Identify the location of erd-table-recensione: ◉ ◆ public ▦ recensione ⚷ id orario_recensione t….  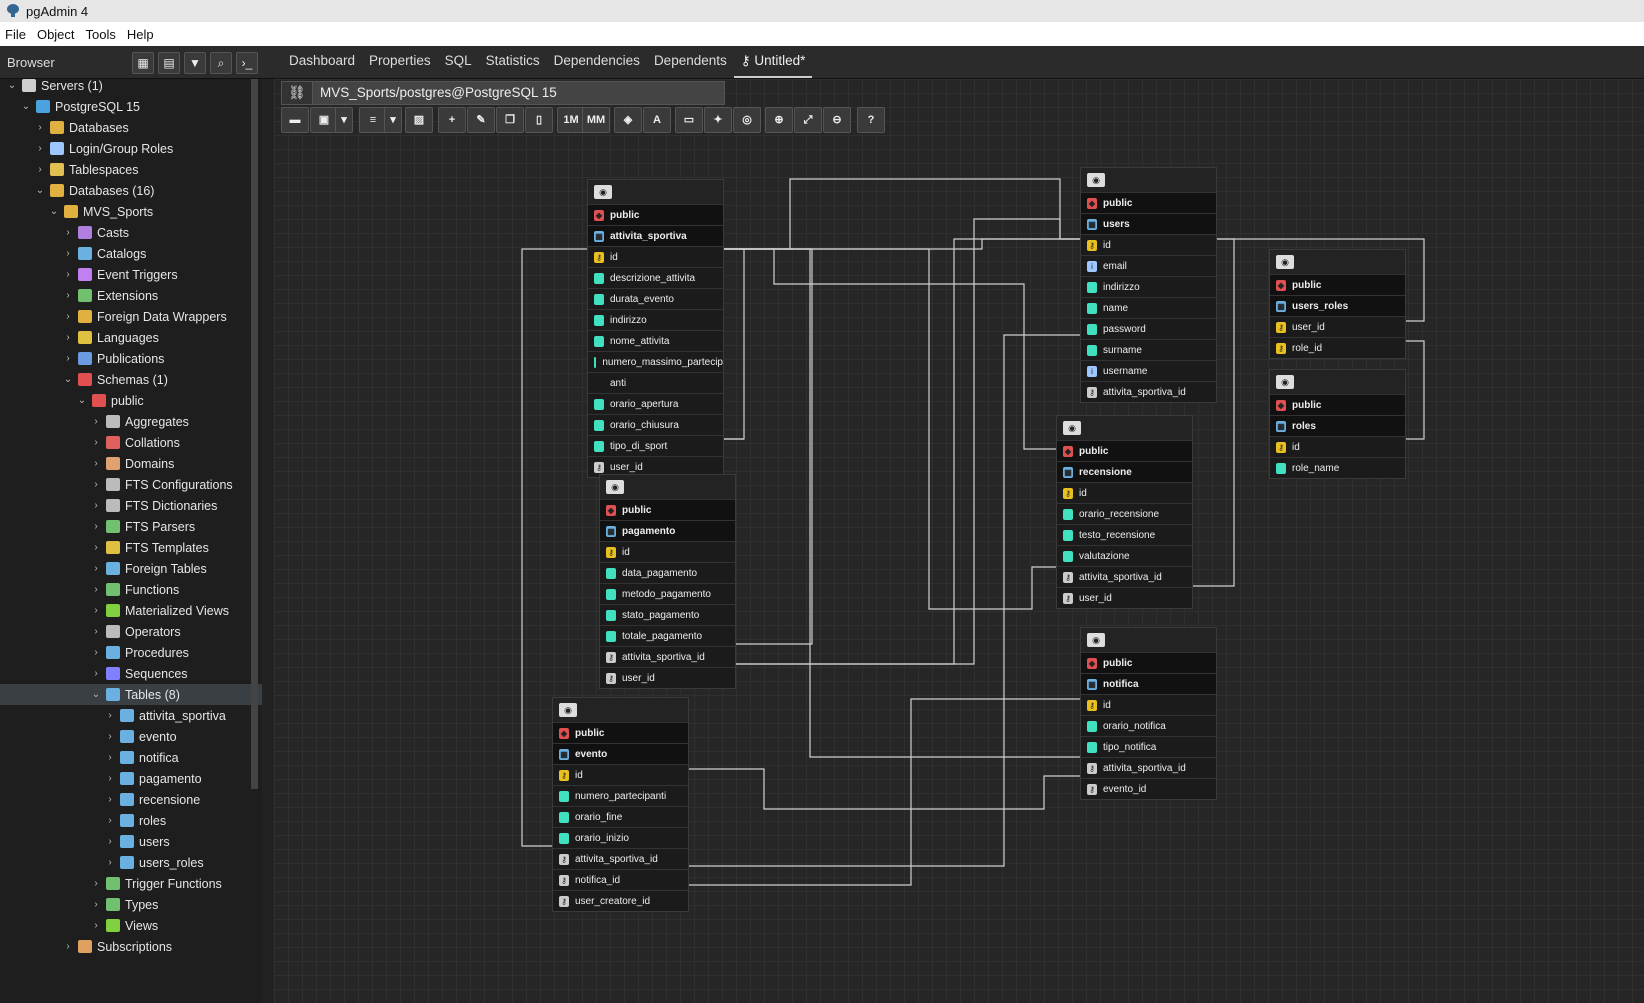
(1124, 512).